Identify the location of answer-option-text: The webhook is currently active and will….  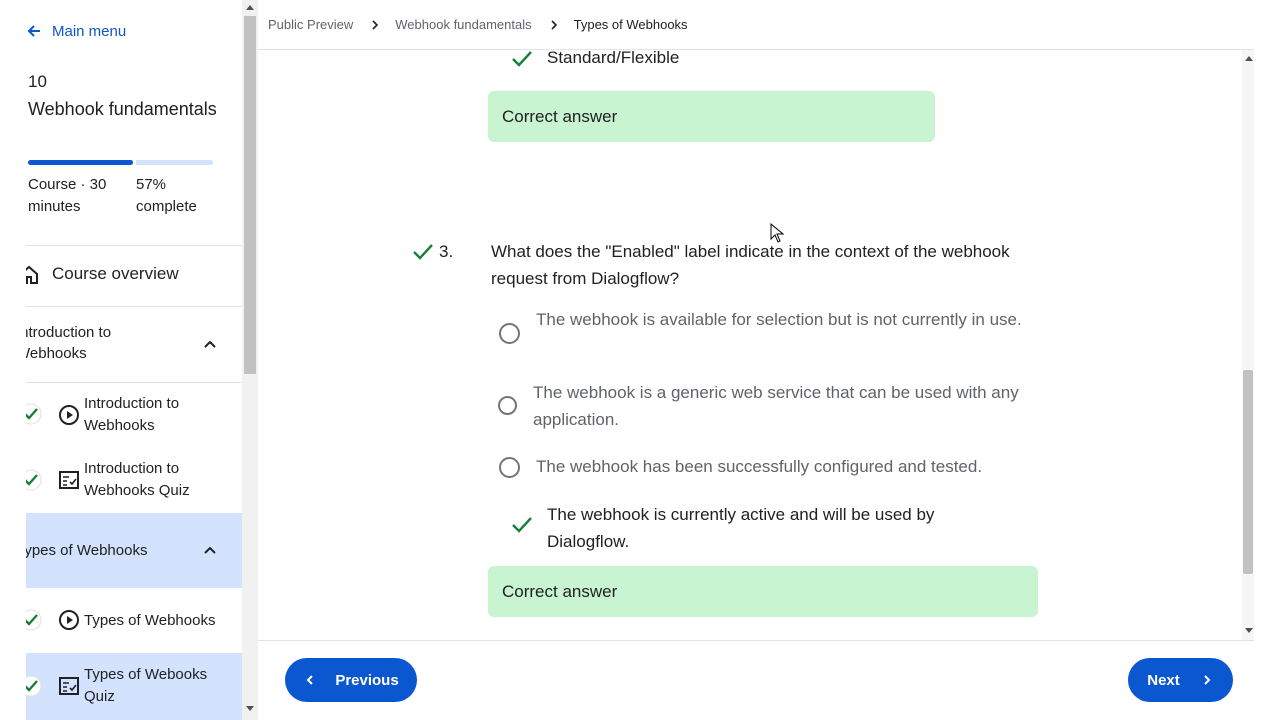
(741, 528).